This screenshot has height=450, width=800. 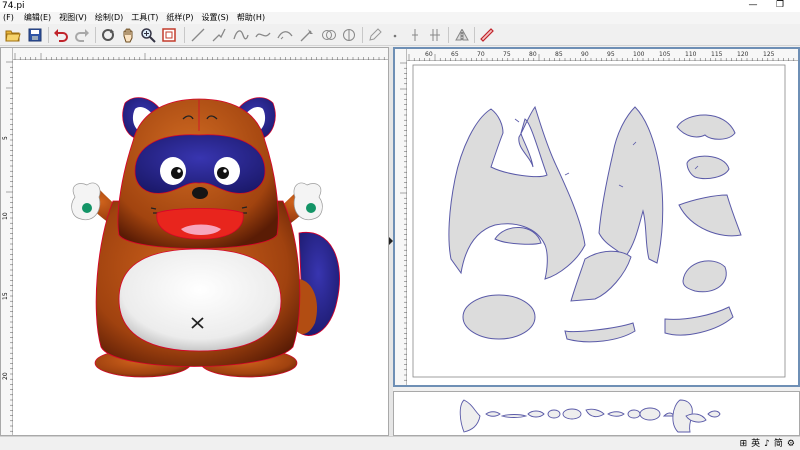 What do you see at coordinates (329, 35) in the screenshot?
I see `circle-tool-icon` at bounding box center [329, 35].